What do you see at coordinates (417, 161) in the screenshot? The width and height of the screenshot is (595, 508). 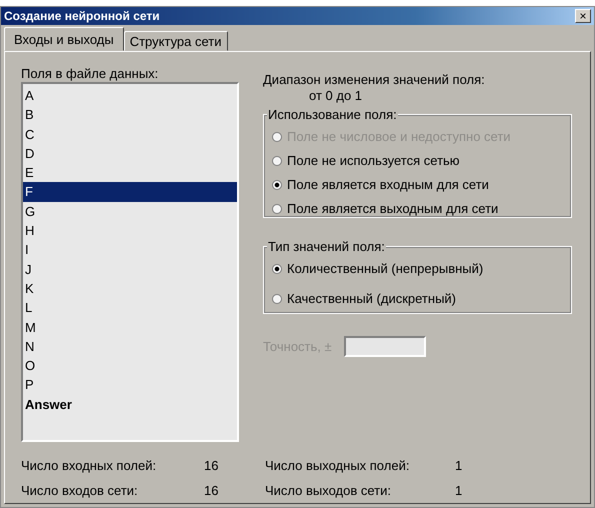 I see `radio-option: Поле не используется сетью` at bounding box center [417, 161].